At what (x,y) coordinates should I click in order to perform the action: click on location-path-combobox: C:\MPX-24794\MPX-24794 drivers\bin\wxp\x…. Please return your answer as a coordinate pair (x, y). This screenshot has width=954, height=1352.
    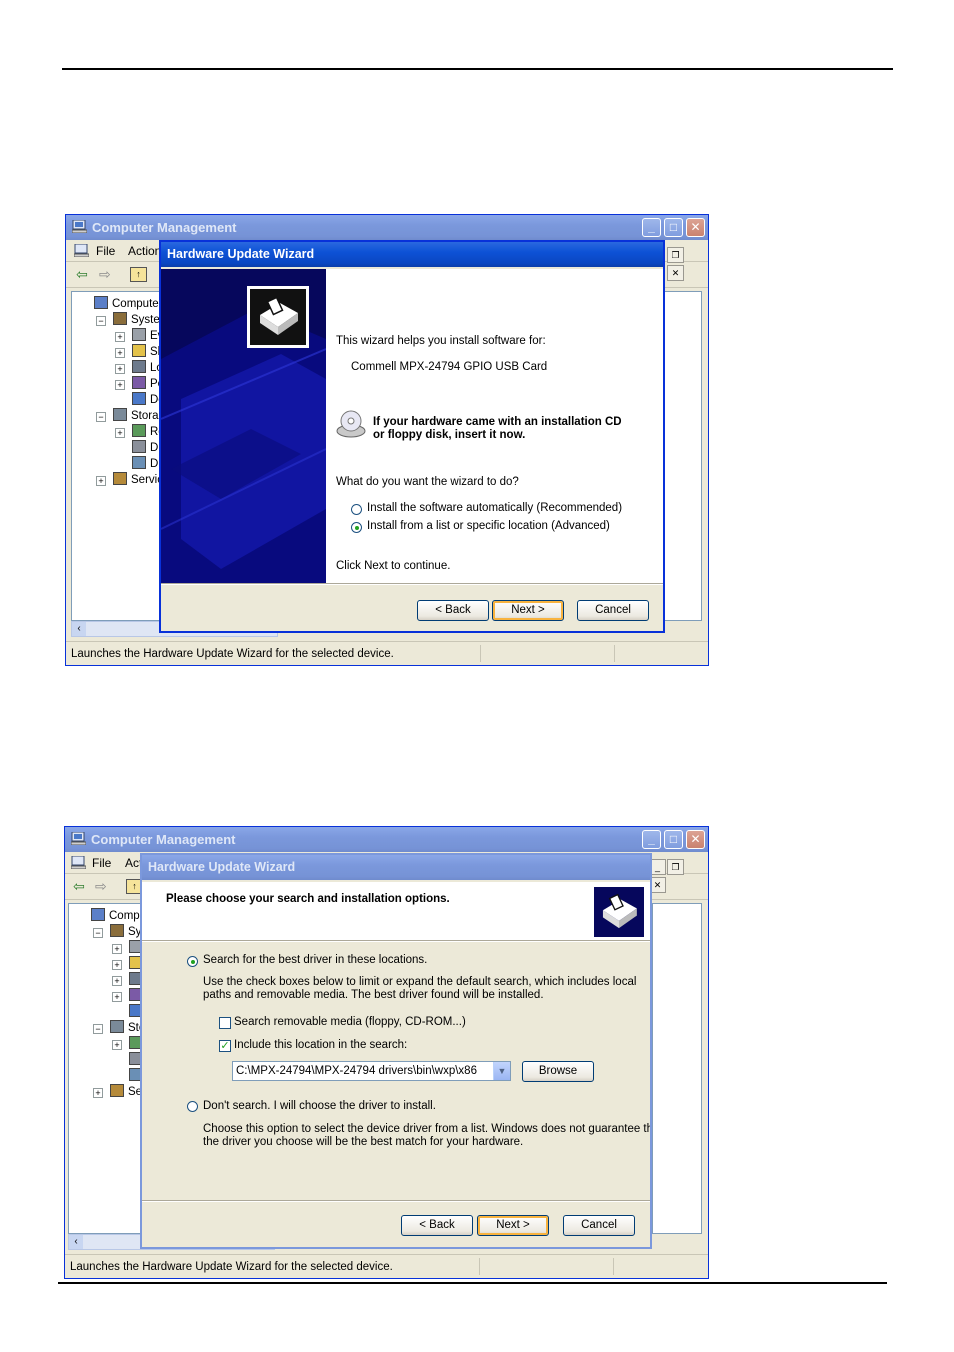
    Looking at the image, I should click on (371, 1071).